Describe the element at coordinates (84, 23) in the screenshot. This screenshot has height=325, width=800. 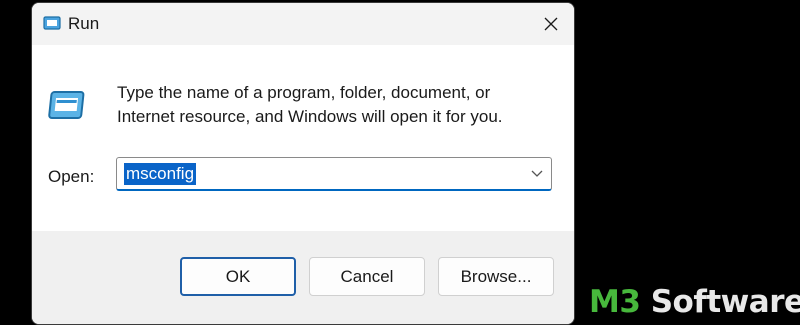
I see `window-title: Run` at that location.